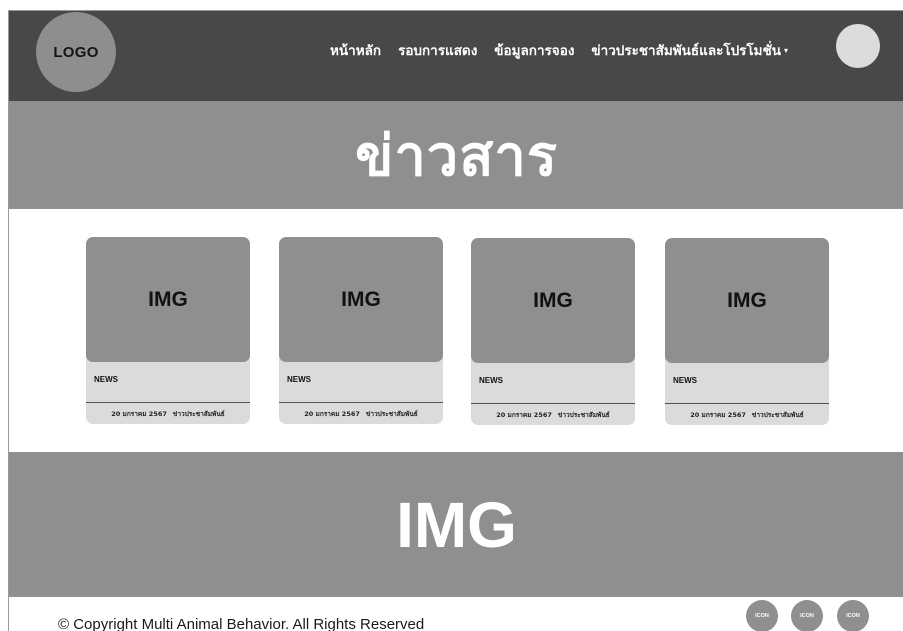  What do you see at coordinates (355, 50) in the screenshot?
I see `nav-item-home: หน้าหลัก` at bounding box center [355, 50].